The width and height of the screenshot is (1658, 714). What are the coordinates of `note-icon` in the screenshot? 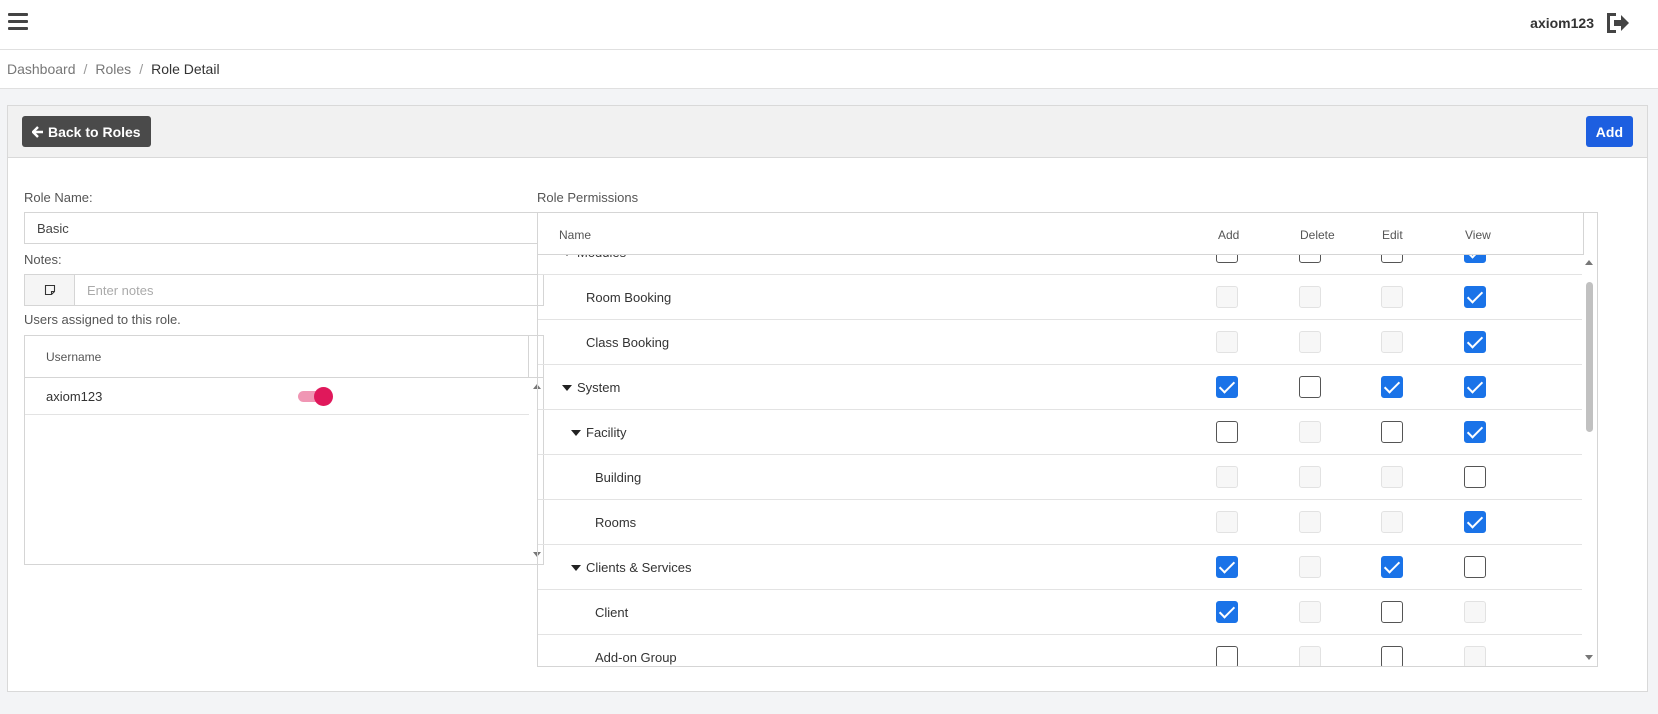 It's located at (50, 290).